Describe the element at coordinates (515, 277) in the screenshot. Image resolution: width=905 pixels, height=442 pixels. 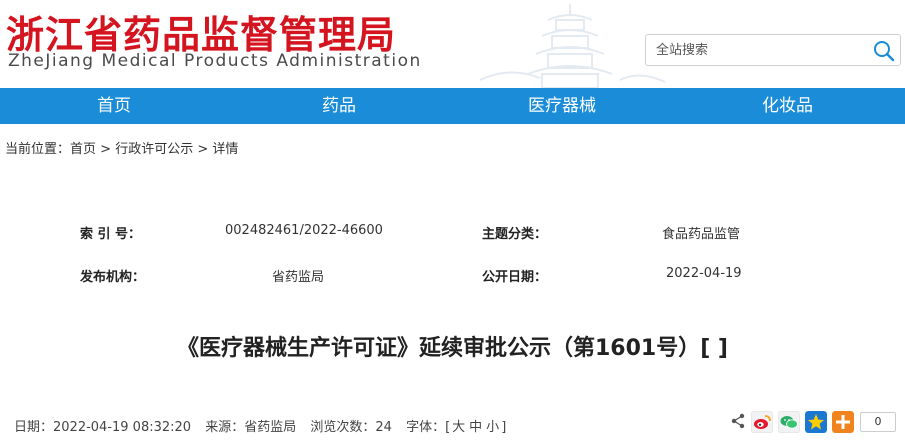
I see `publish-date-label: 公开日期：` at that location.